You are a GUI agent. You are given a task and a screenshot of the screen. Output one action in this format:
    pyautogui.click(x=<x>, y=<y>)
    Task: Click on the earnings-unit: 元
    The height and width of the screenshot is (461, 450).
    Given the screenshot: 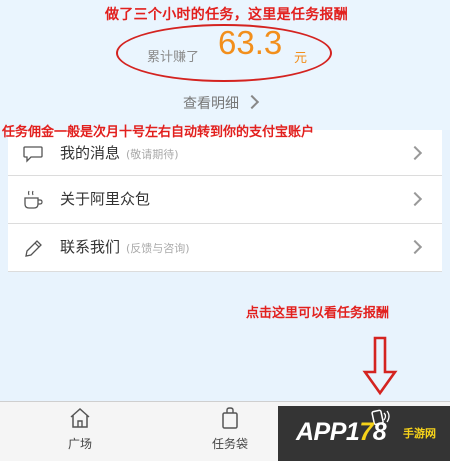 What is the action you would take?
    pyautogui.click(x=301, y=58)
    